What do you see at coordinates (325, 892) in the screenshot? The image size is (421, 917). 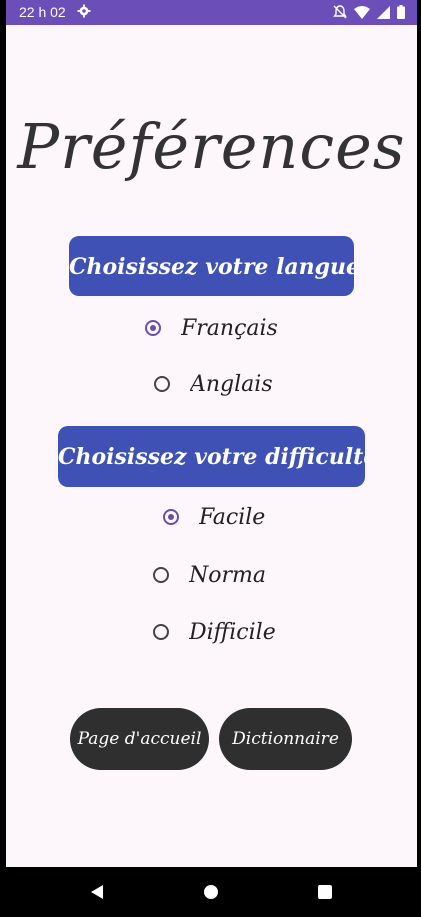 I see `recents-icon` at bounding box center [325, 892].